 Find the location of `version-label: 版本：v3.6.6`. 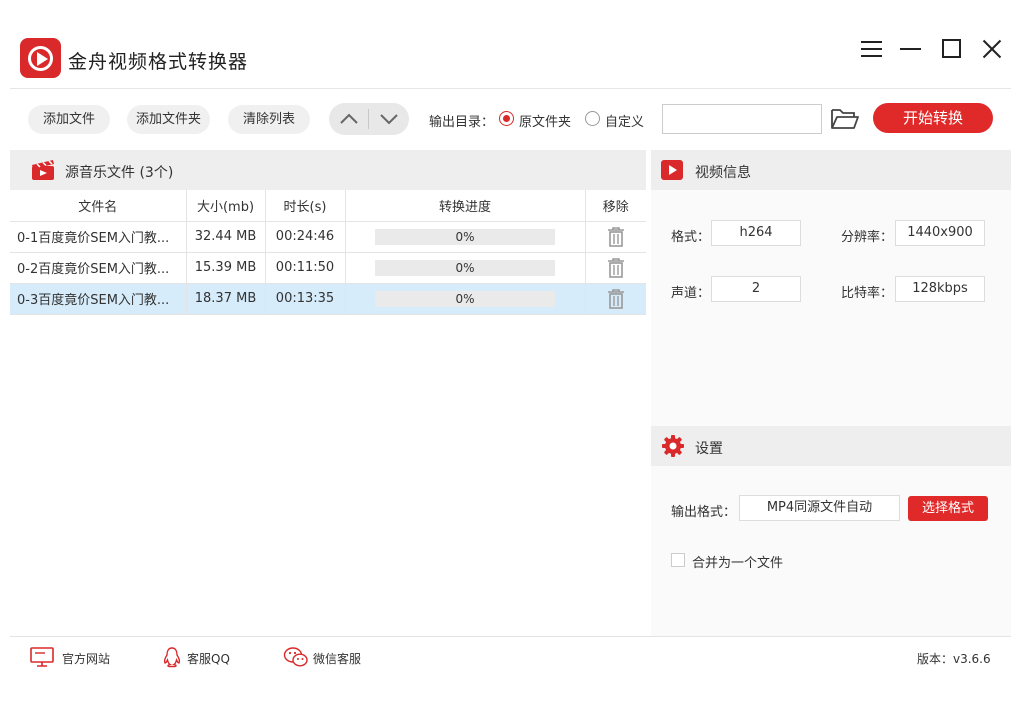

version-label: 版本：v3.6.6 is located at coordinates (954, 659).